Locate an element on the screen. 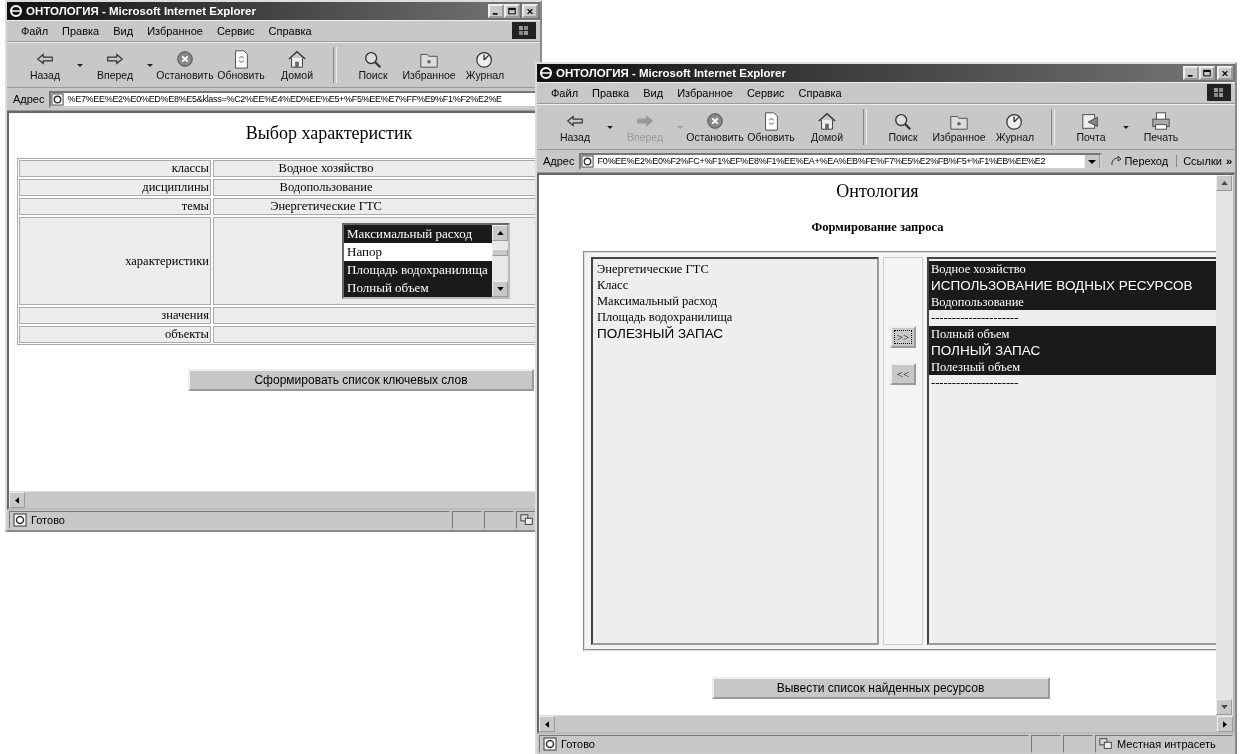 This screenshot has height=754, width=1241. left-arrow-icon is located at coordinates (17, 500).